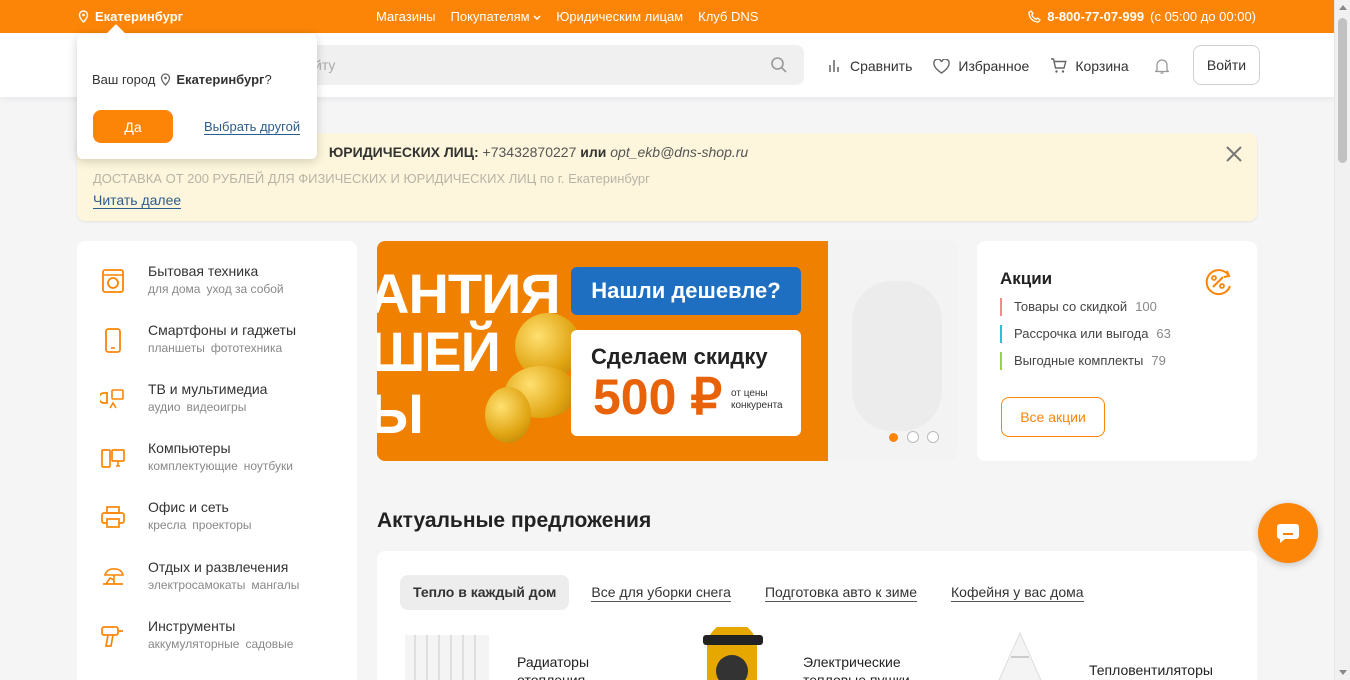 This screenshot has height=680, width=1350. Describe the element at coordinates (218, 567) in the screenshot. I see `catalog-item-title: Отдых и развлечения` at that location.